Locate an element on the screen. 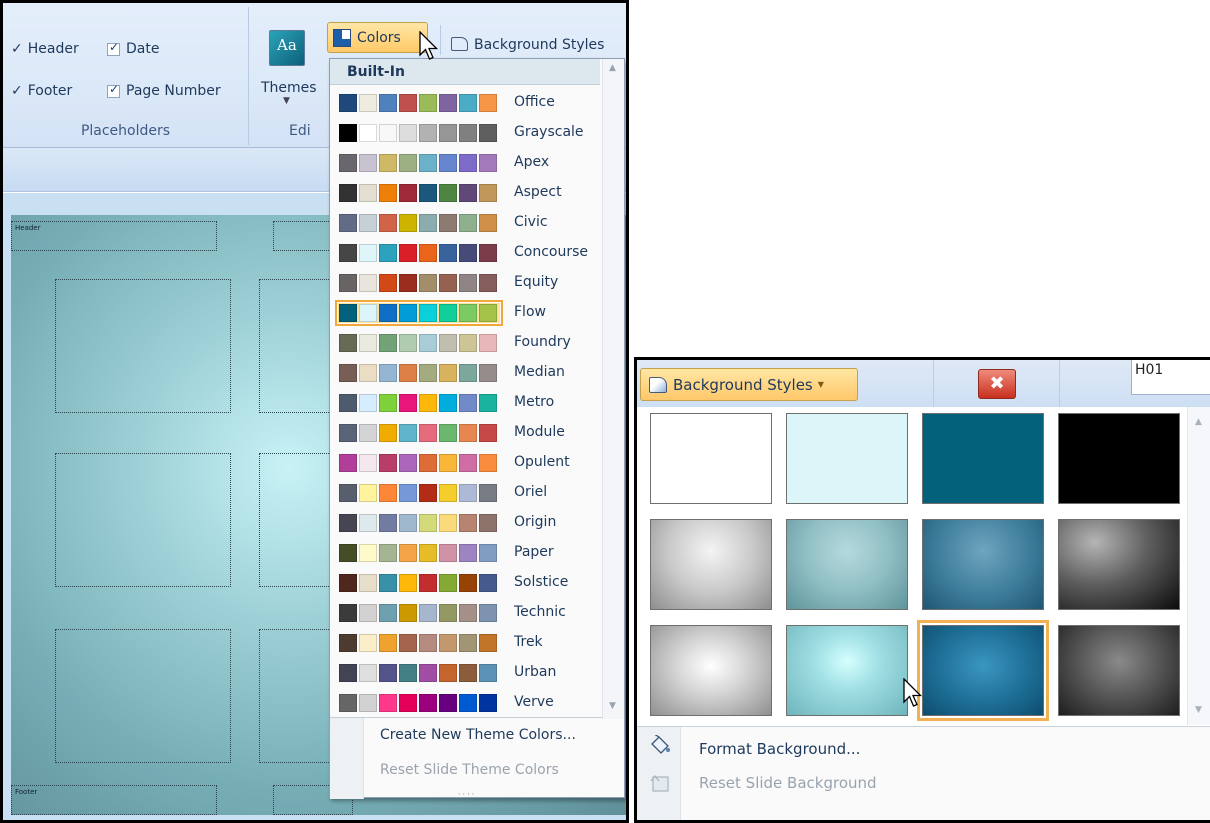 The height and width of the screenshot is (823, 1210). color-scheme-urban: Urban is located at coordinates (467, 673).